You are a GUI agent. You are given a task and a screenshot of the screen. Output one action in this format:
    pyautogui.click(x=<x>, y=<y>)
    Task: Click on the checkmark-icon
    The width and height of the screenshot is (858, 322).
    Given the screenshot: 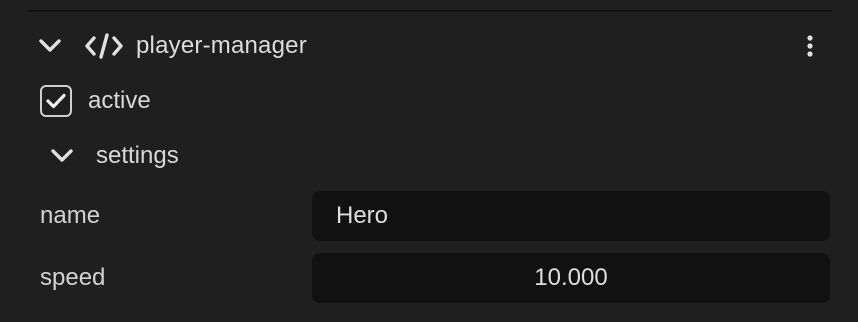 What is the action you would take?
    pyautogui.click(x=56, y=101)
    